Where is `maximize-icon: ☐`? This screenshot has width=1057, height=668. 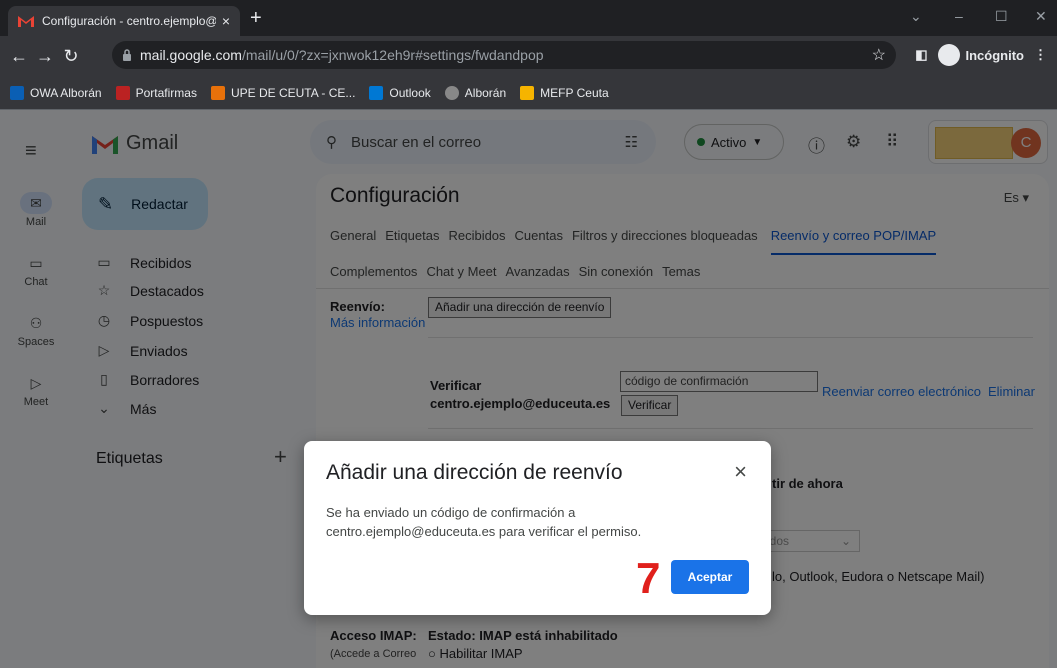
maximize-icon: ☐ is located at coordinates (1001, 16).